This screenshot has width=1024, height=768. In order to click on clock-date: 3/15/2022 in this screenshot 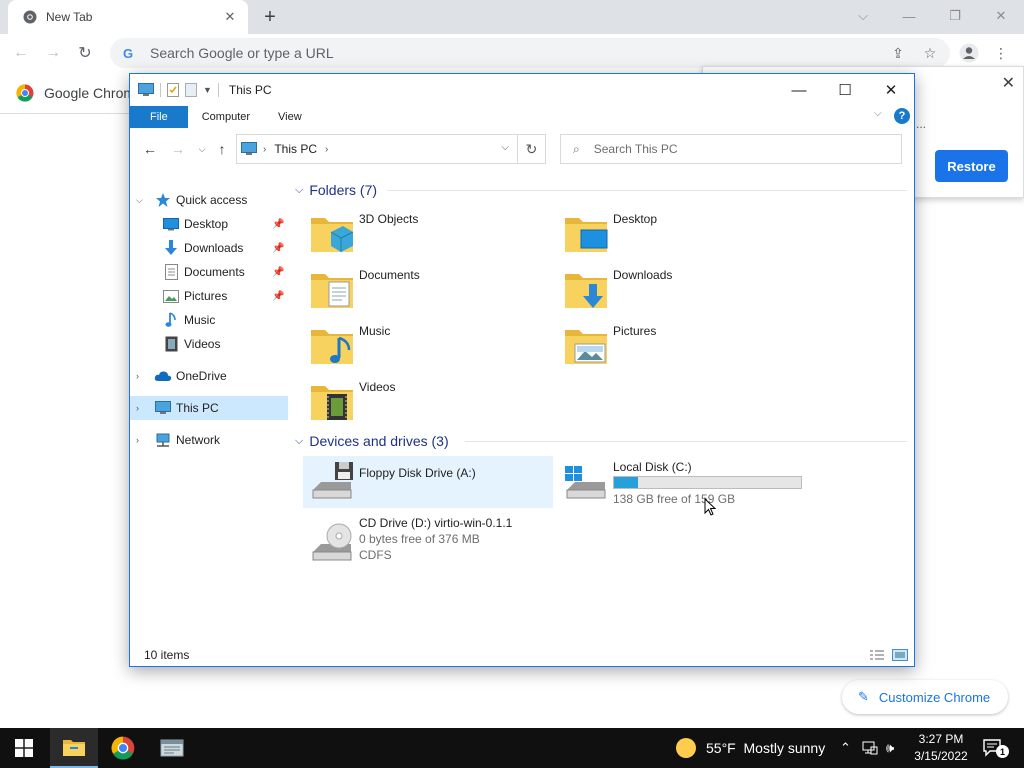, I will do `click(941, 756)`.